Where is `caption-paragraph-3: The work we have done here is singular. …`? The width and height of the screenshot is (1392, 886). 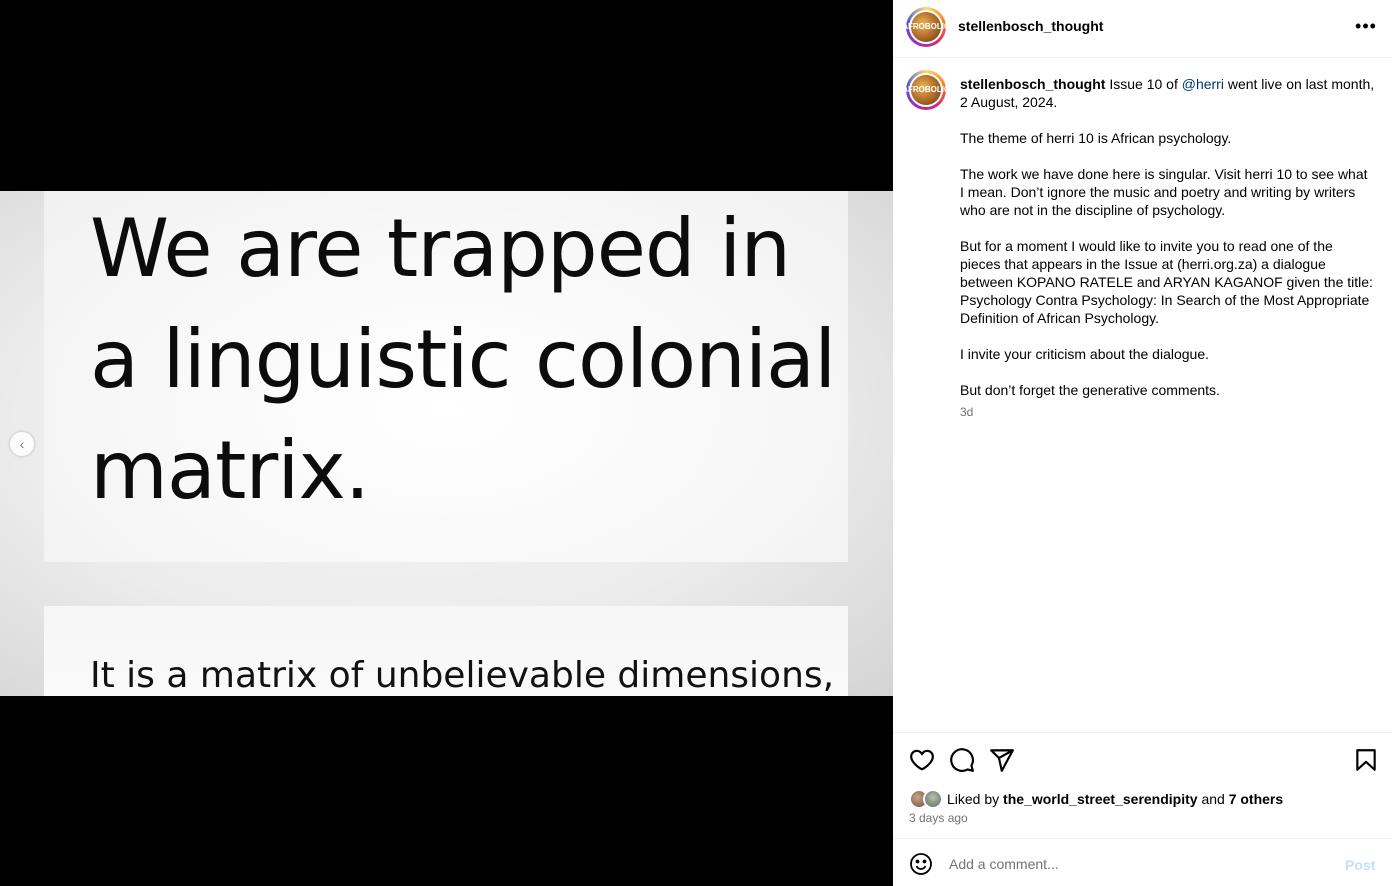
caption-paragraph-3: The work we have done here is singular. … is located at coordinates (1164, 192).